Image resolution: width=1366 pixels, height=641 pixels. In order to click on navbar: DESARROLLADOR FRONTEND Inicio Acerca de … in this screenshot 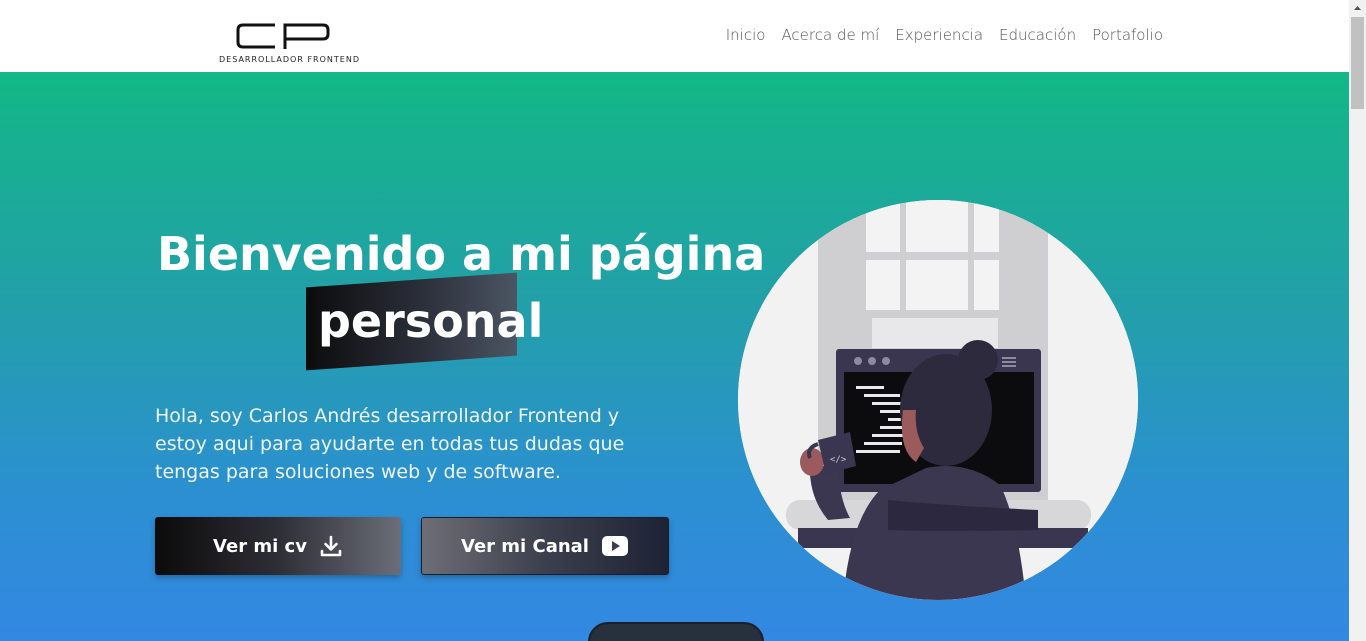, I will do `click(674, 36)`.